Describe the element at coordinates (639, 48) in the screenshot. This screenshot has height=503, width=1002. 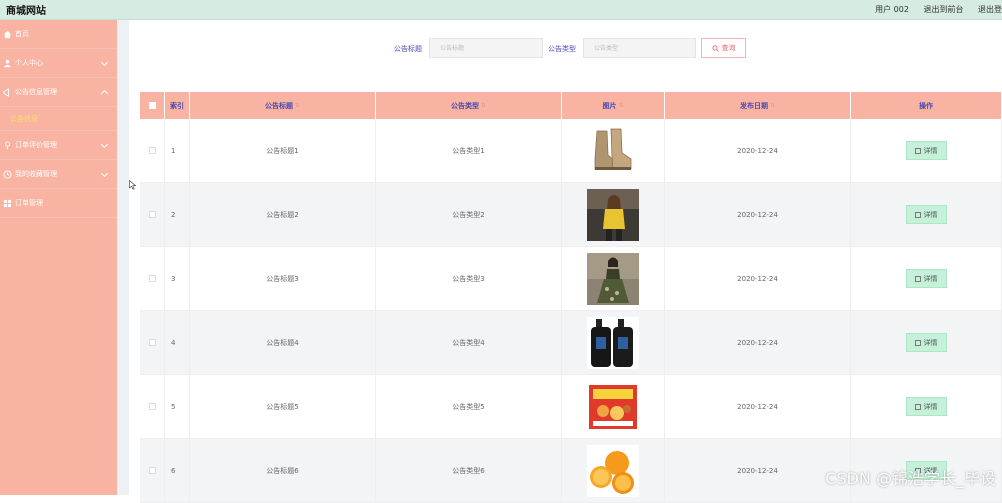
I see `type-search-input` at that location.